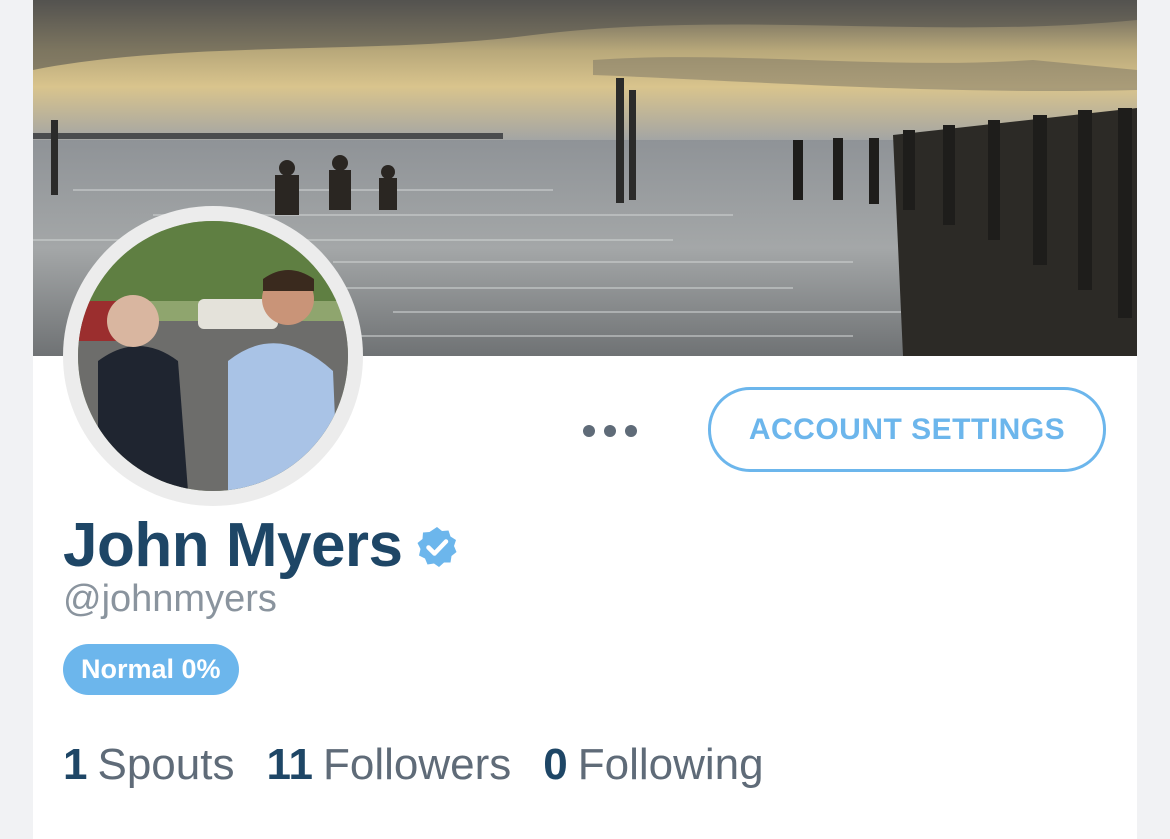  What do you see at coordinates (589, 431) in the screenshot?
I see `ellipsis-icon` at bounding box center [589, 431].